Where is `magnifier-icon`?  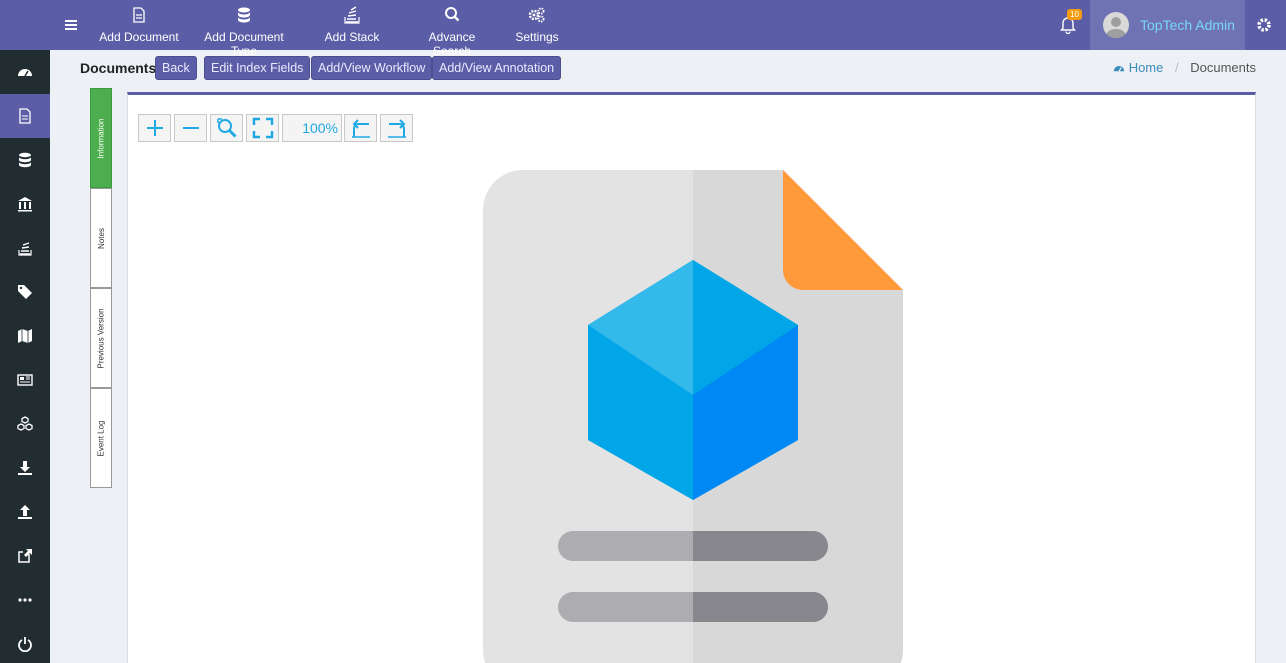 magnifier-icon is located at coordinates (226, 128).